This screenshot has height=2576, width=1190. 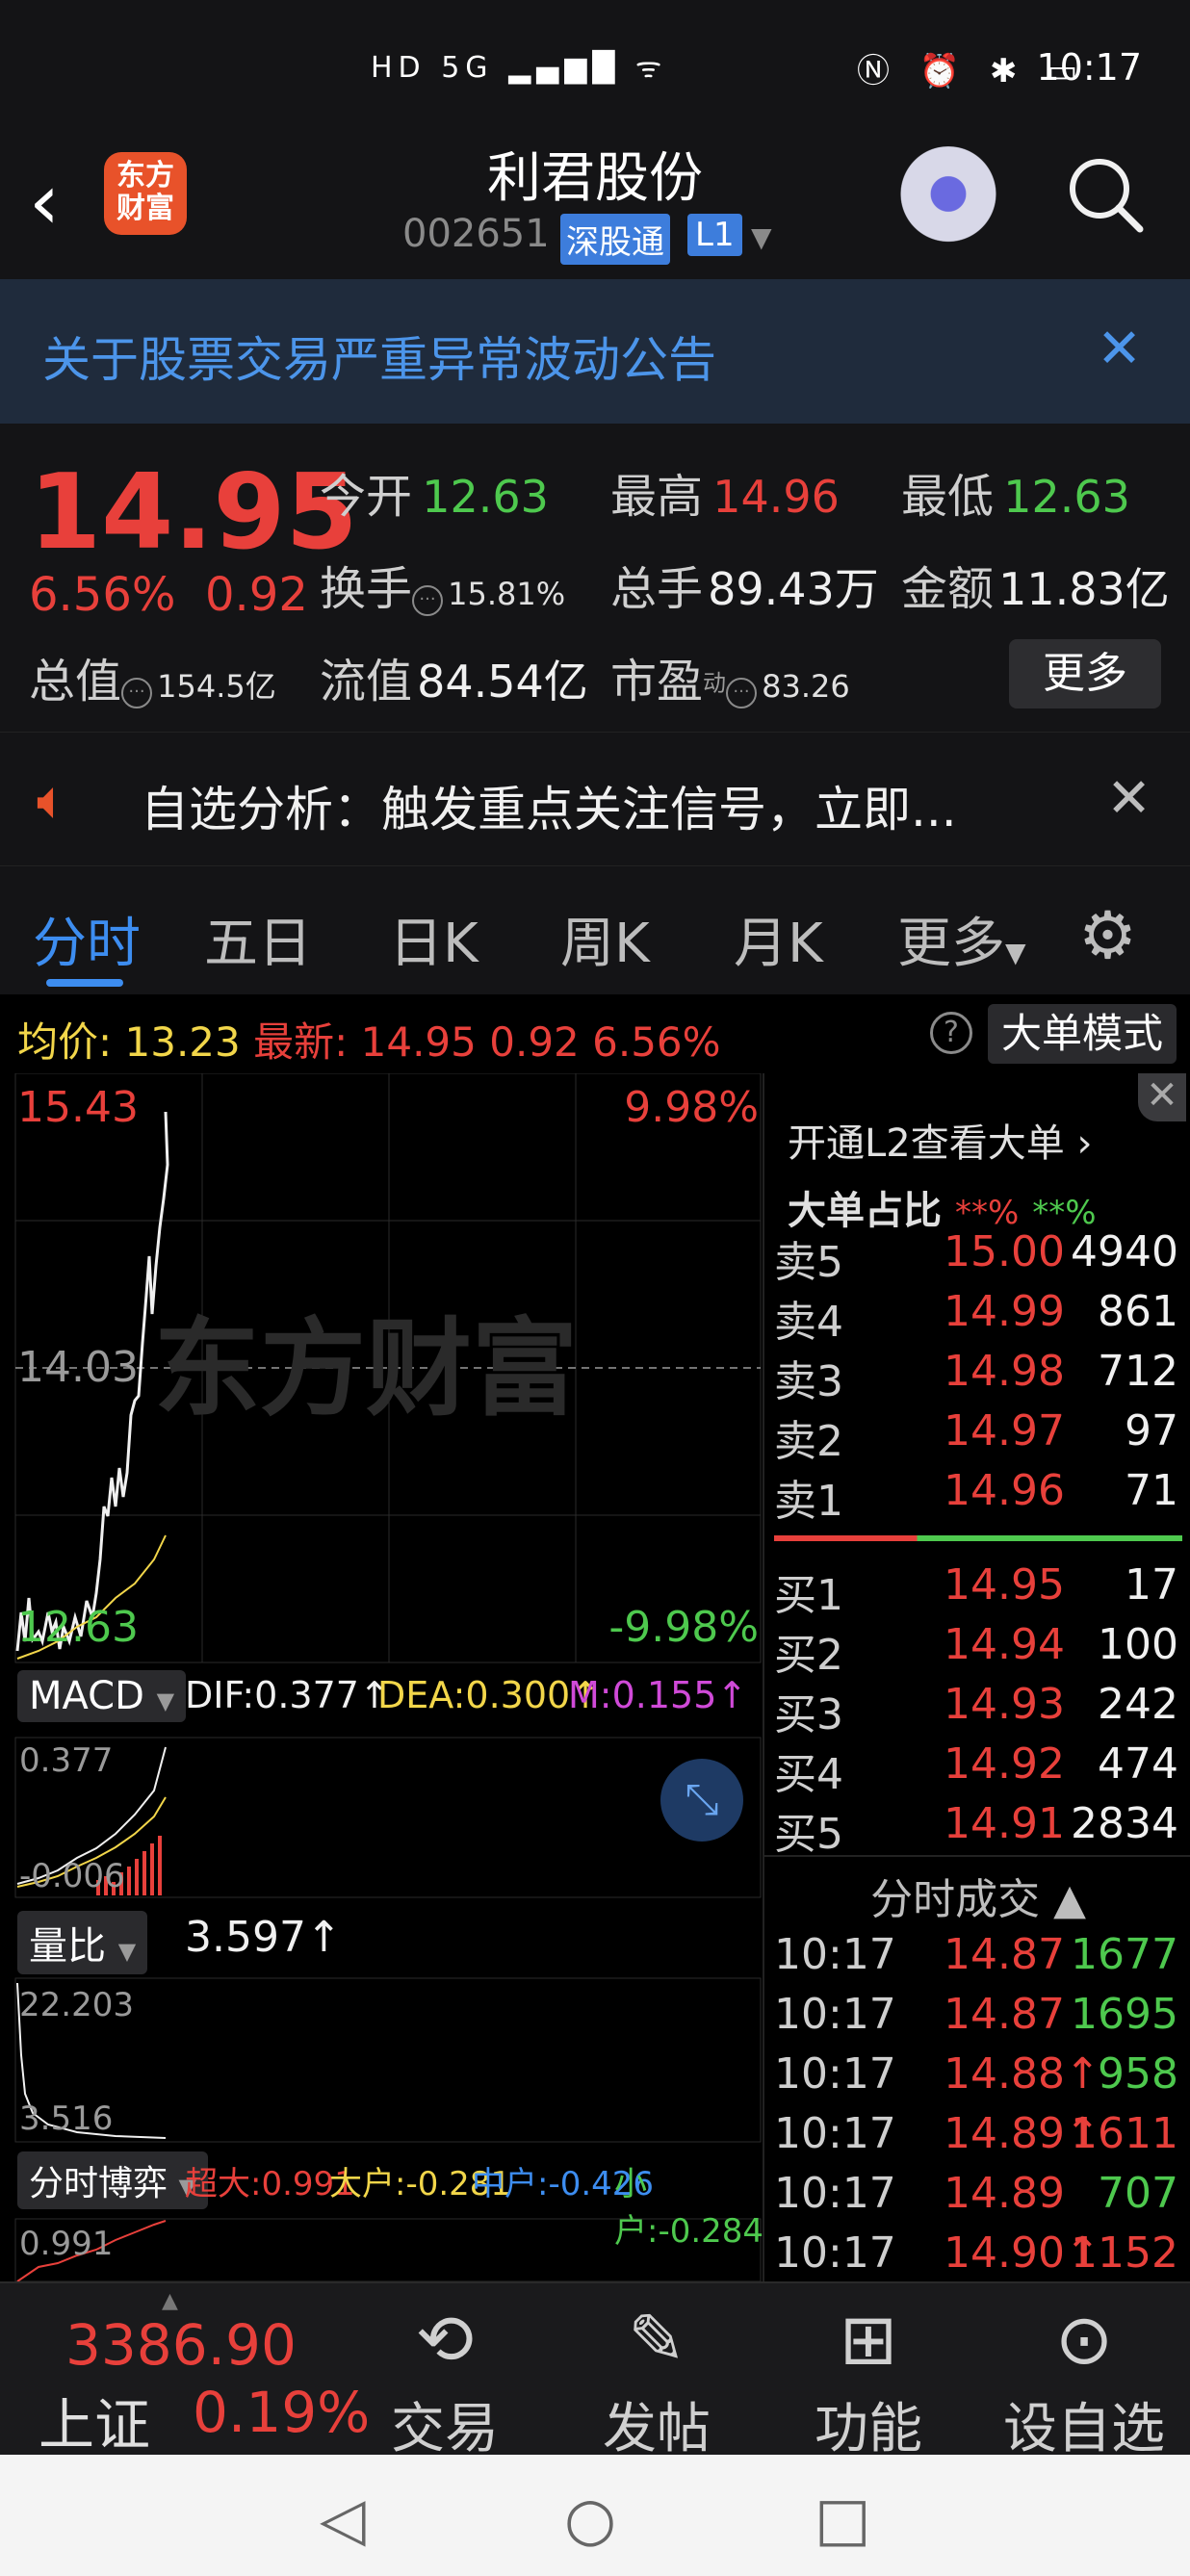 I want to click on search-icon, so click(x=1104, y=194).